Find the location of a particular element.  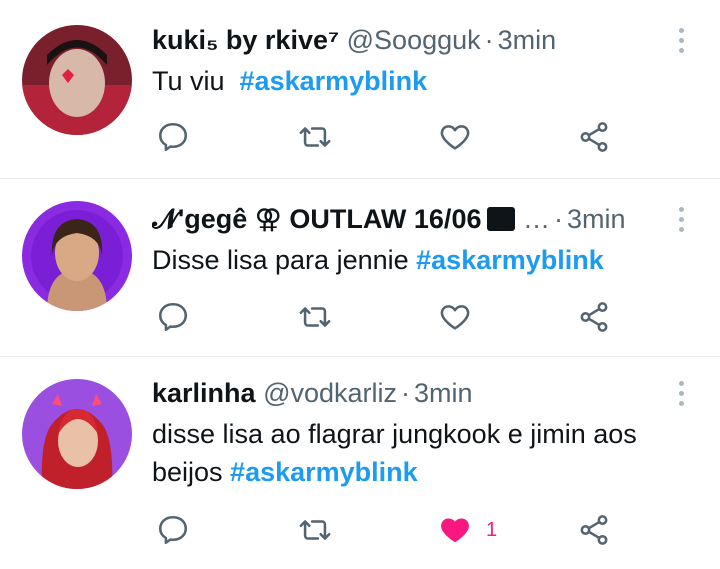

like-button: 1 is located at coordinates (467, 530).